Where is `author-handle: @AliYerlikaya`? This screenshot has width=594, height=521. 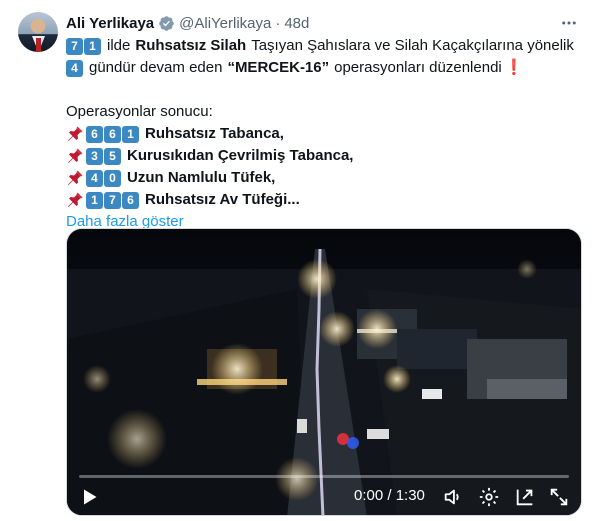 author-handle: @AliYerlikaya is located at coordinates (225, 23).